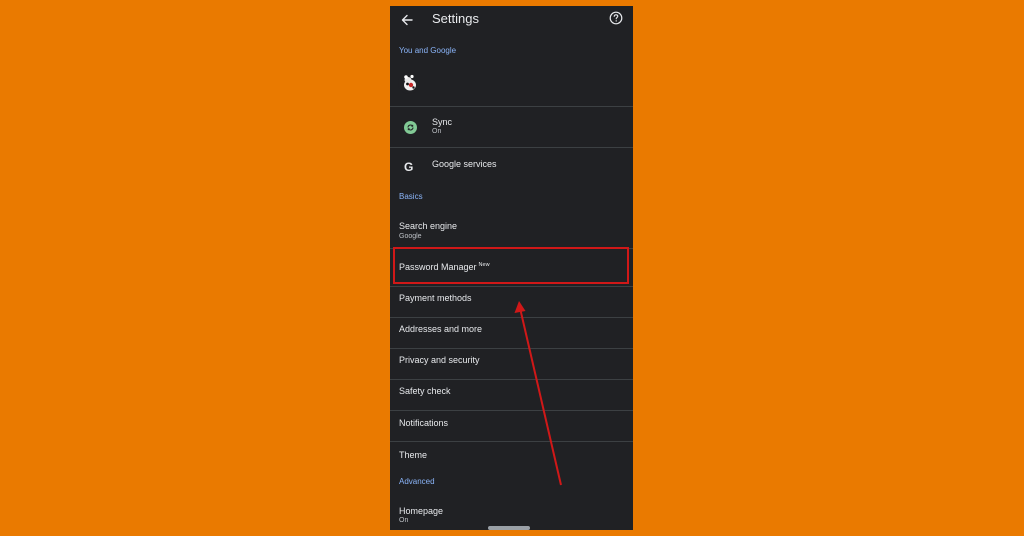 The image size is (1024, 536). Describe the element at coordinates (509, 528) in the screenshot. I see `scroll-handle` at that location.